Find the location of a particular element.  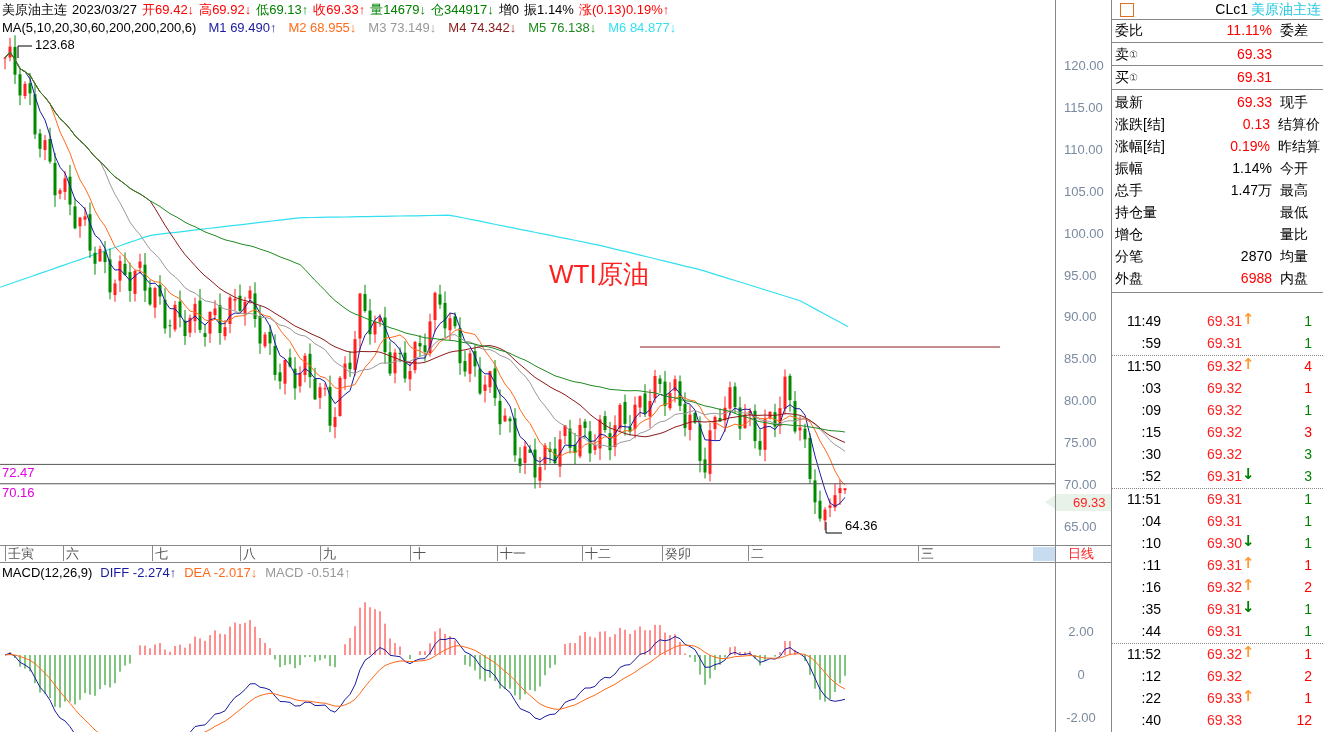

ma-settings-text: MA(5,10,20,30,60,200,200,200,6) is located at coordinates (99, 28).